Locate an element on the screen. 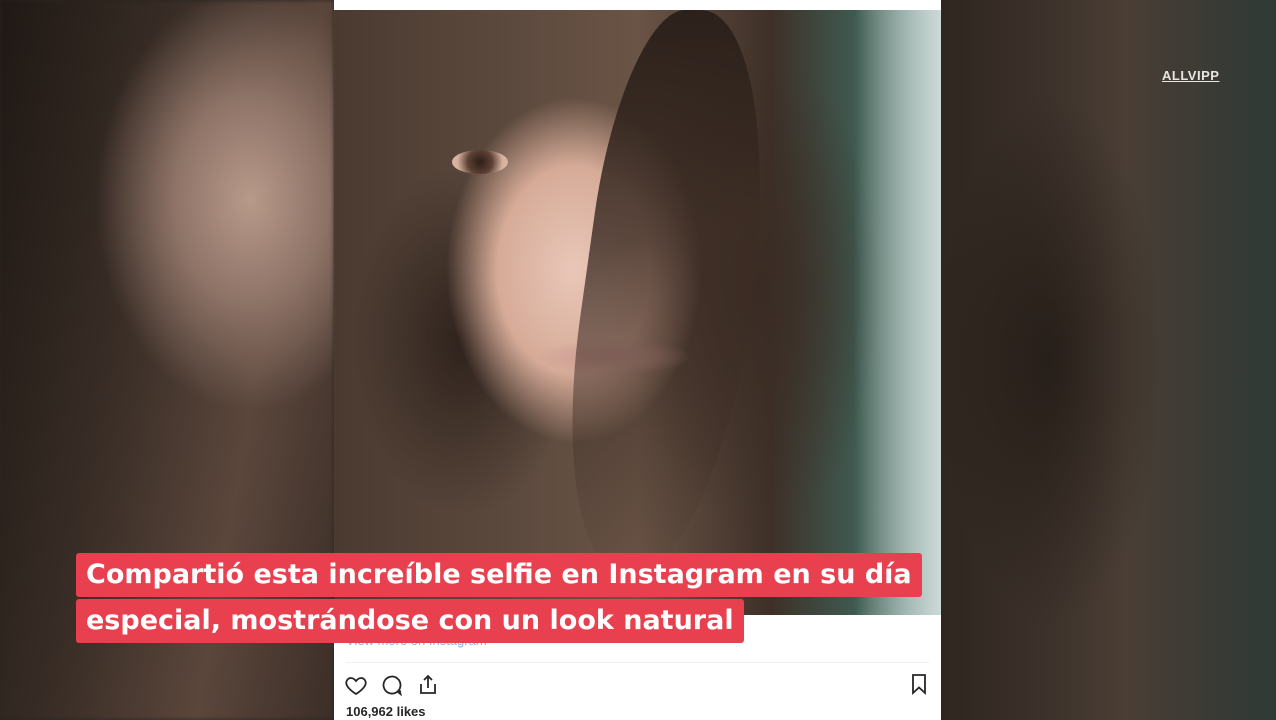  divider is located at coordinates (637, 662).